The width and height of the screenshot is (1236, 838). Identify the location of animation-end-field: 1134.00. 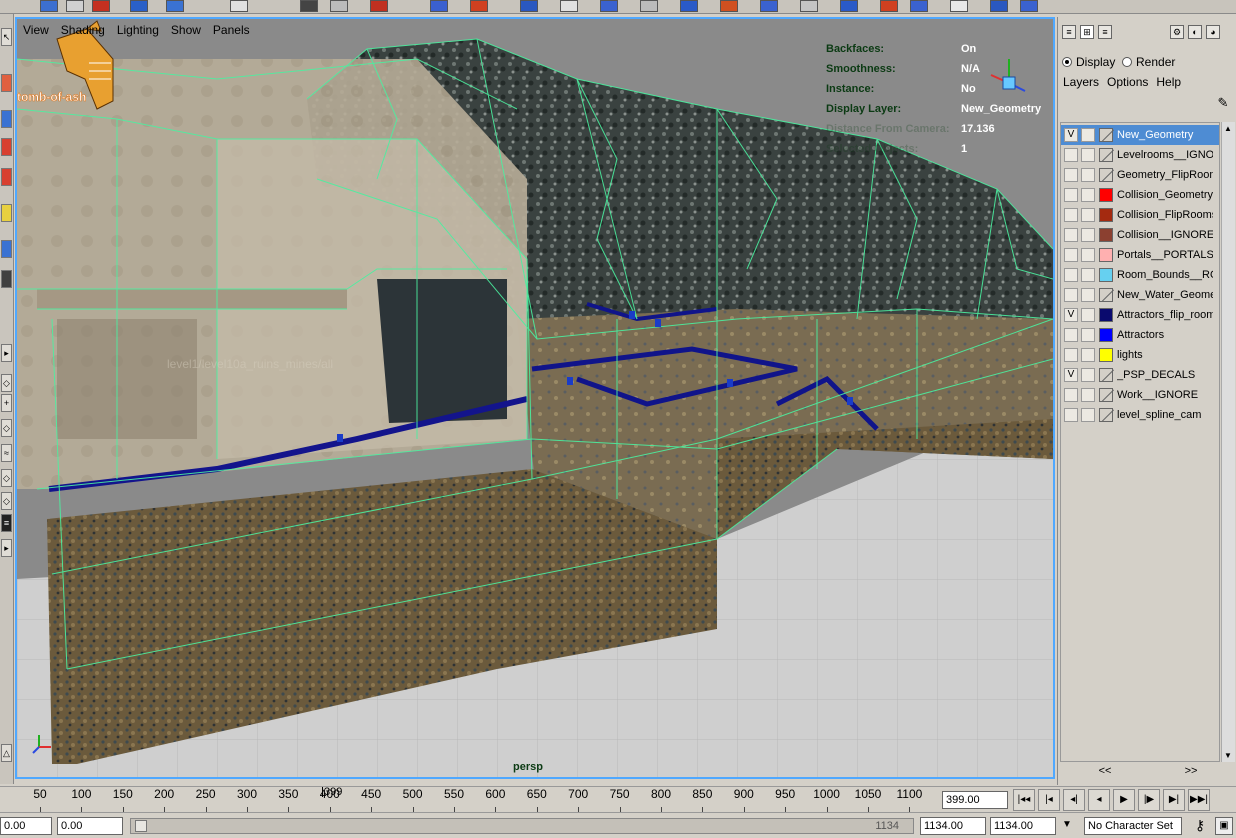
(1023, 826).